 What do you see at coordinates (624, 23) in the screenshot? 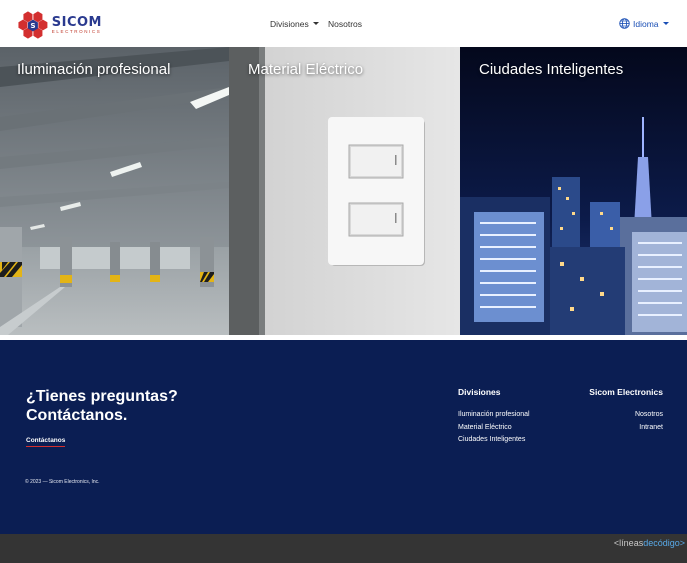
I see `globe-icon` at bounding box center [624, 23].